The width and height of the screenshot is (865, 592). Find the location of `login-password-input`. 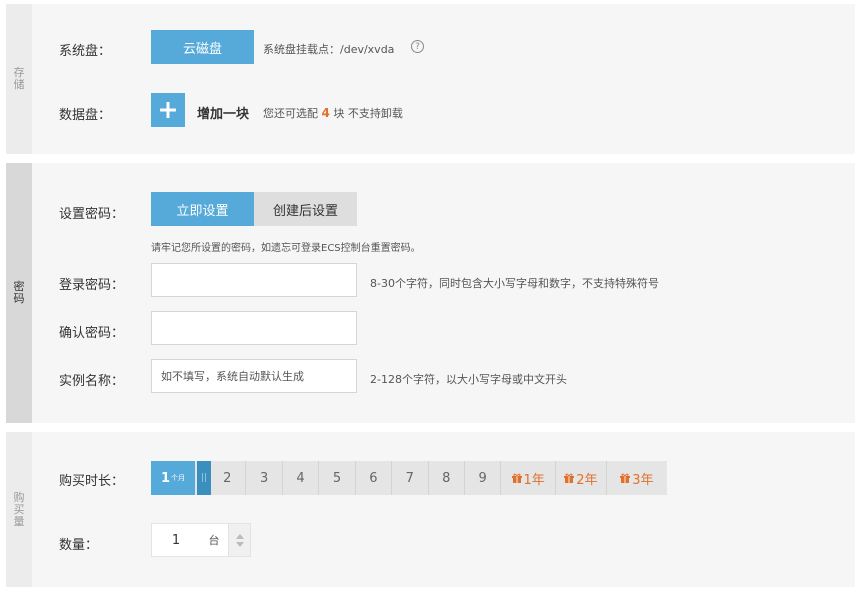

login-password-input is located at coordinates (254, 280).